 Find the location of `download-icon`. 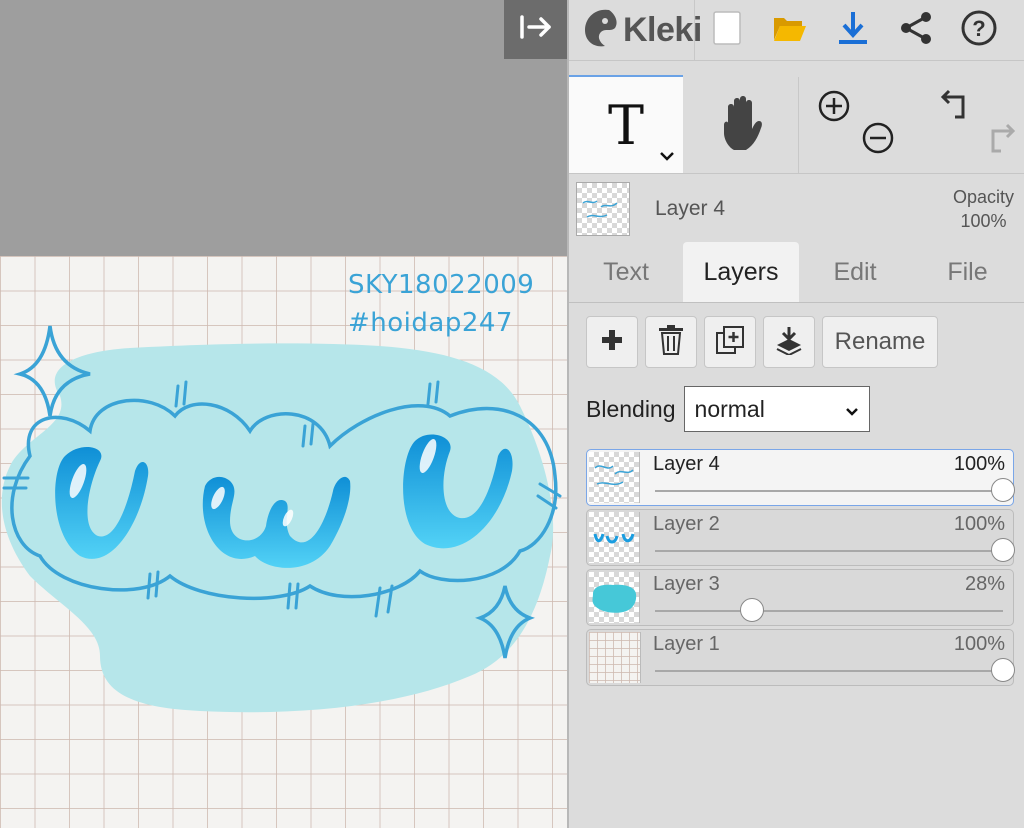

download-icon is located at coordinates (853, 30).